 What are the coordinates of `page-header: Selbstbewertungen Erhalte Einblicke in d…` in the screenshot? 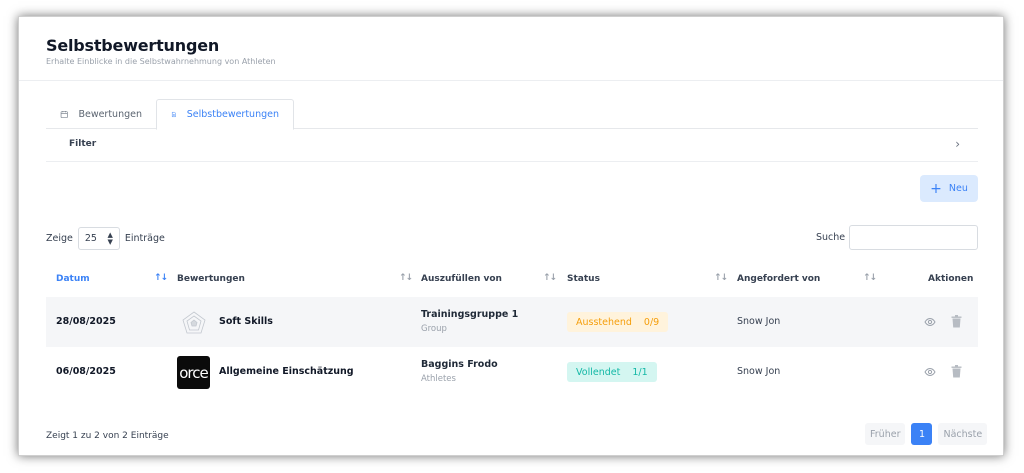 It's located at (511, 49).